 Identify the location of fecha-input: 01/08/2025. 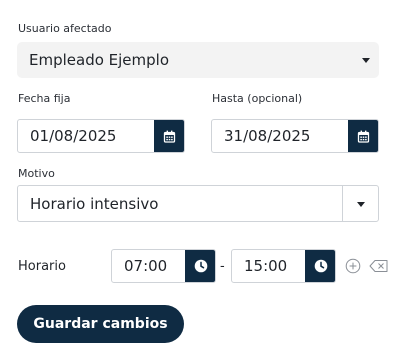
(101, 136).